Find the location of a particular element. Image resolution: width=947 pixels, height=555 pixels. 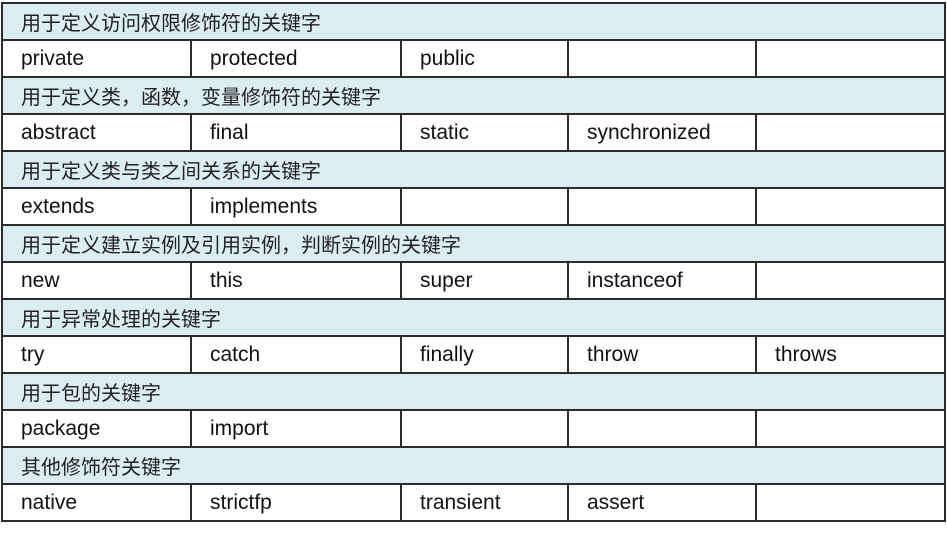

category-label: 用于定义类，函数，变量修饰符的关键字 is located at coordinates (473, 95).